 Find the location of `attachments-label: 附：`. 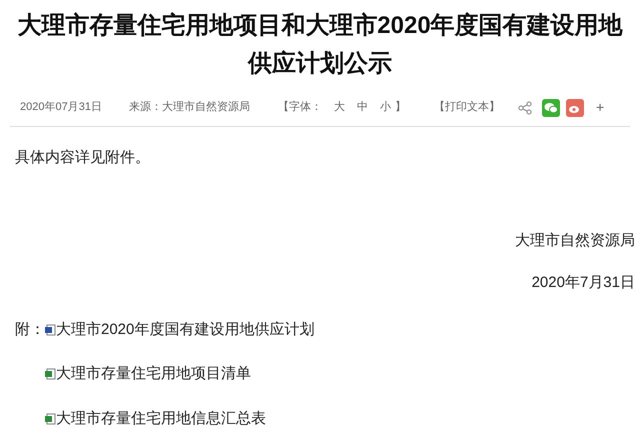

attachments-label: 附： is located at coordinates (30, 330).